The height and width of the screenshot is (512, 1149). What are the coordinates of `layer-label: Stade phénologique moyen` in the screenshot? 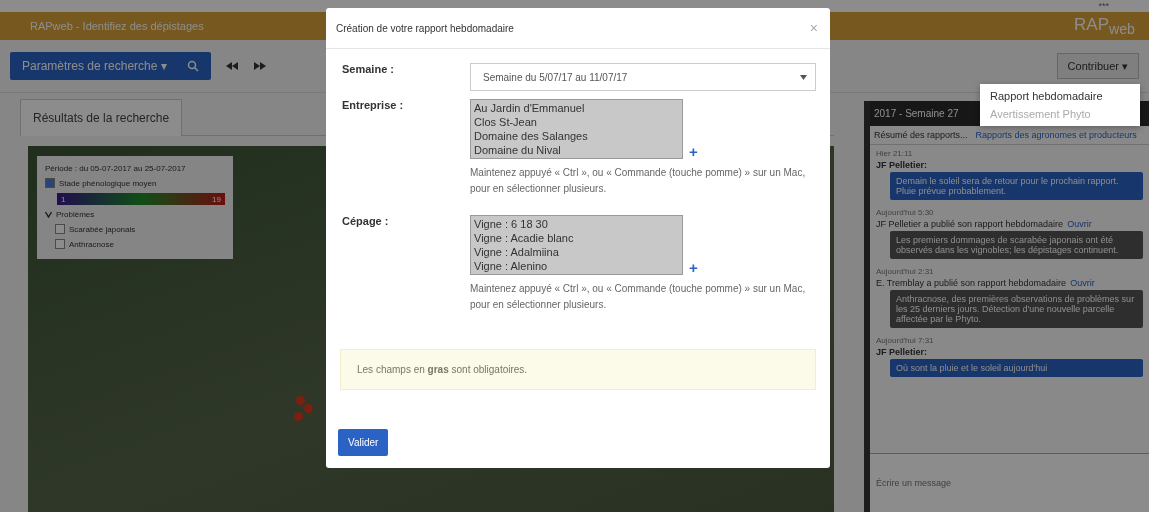 It's located at (108, 183).